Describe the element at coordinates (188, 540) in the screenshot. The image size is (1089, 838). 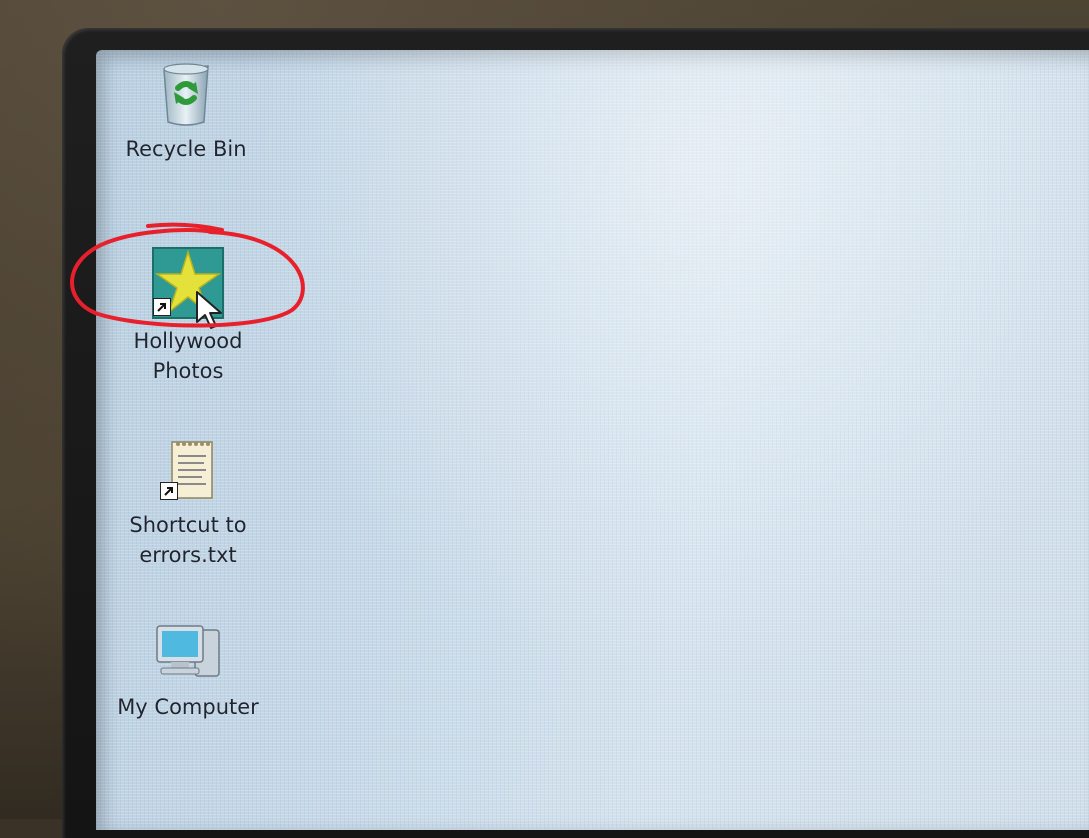
I see `desktop-icon-label: Shortcut to errors.txt` at that location.